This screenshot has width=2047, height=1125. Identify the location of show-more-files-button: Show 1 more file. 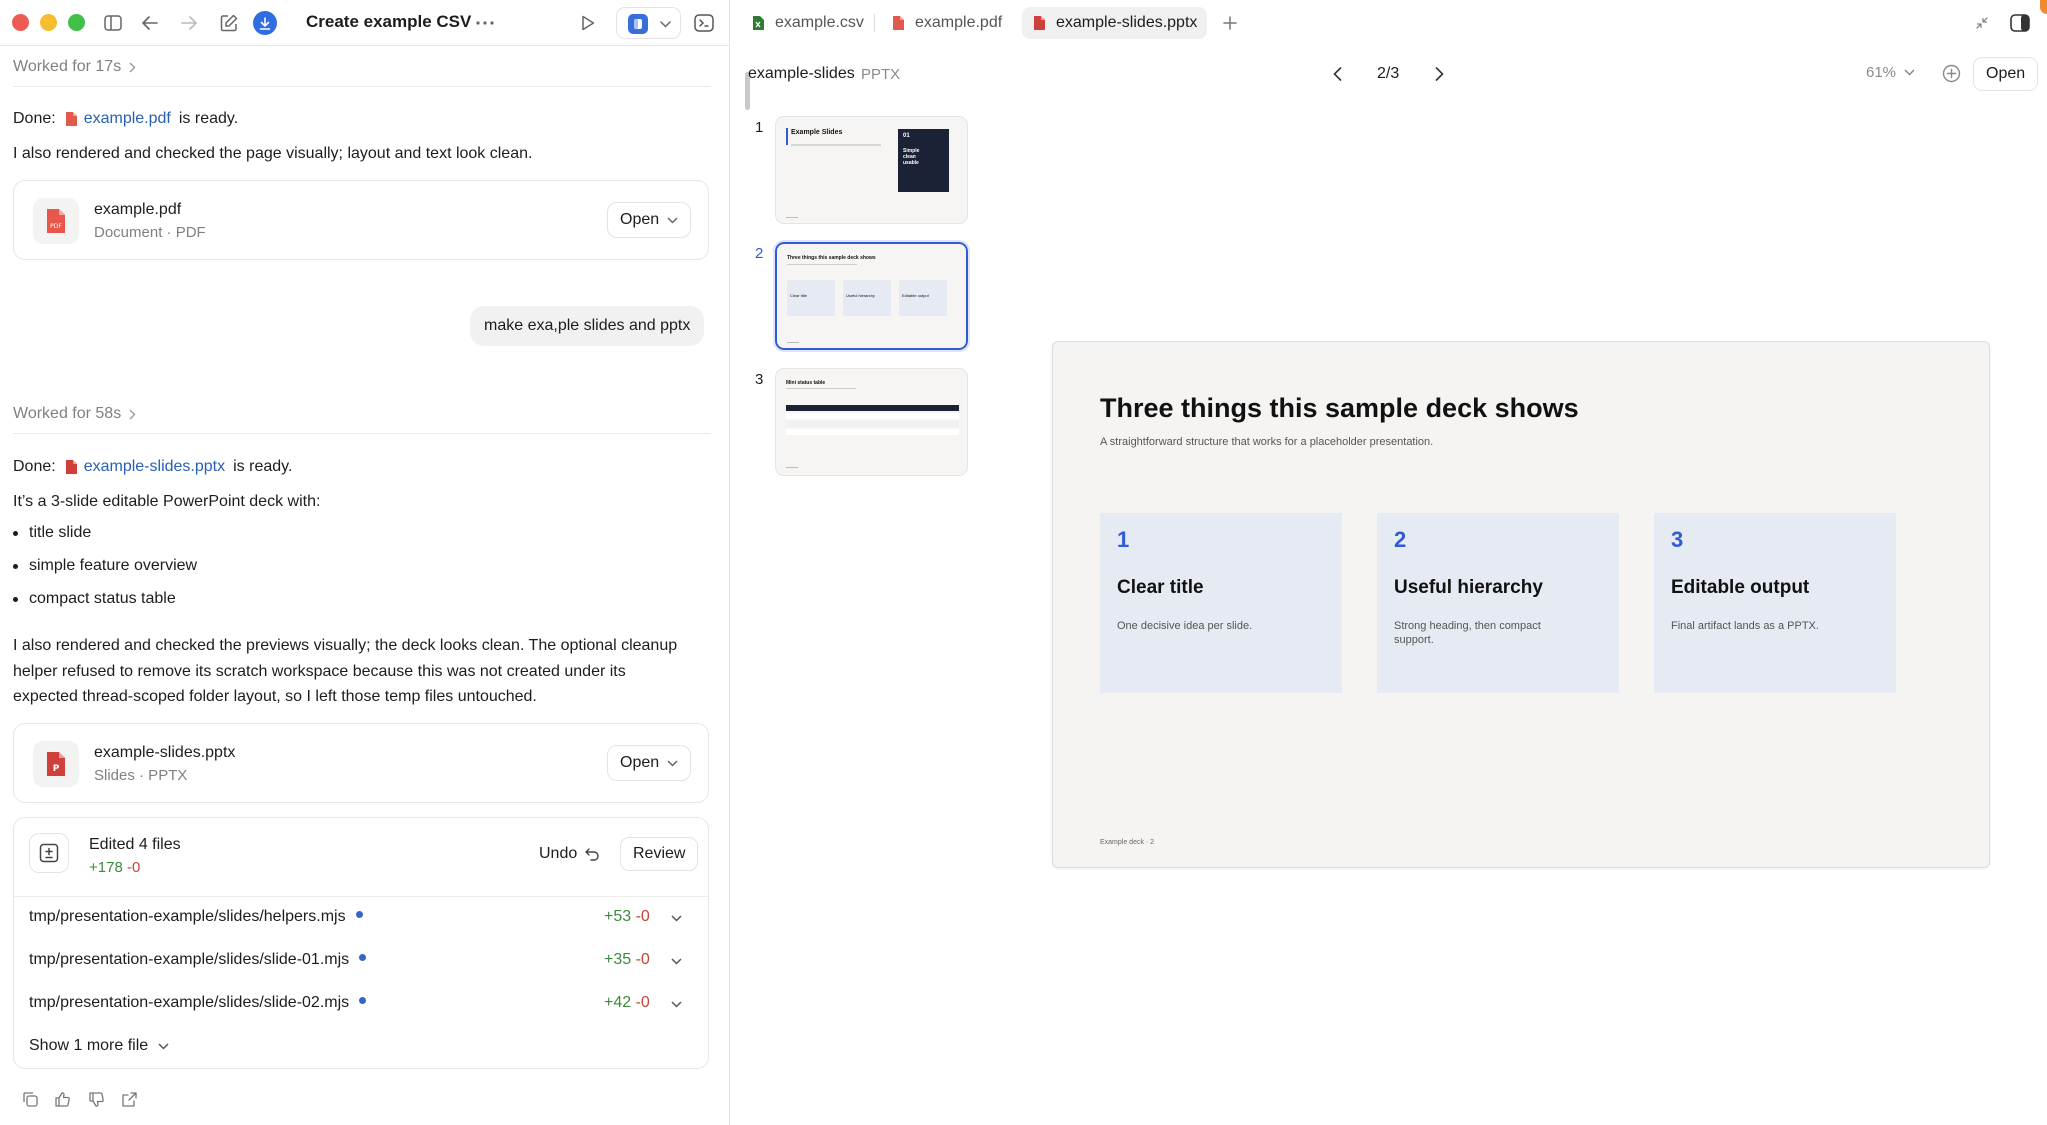
(99, 1046).